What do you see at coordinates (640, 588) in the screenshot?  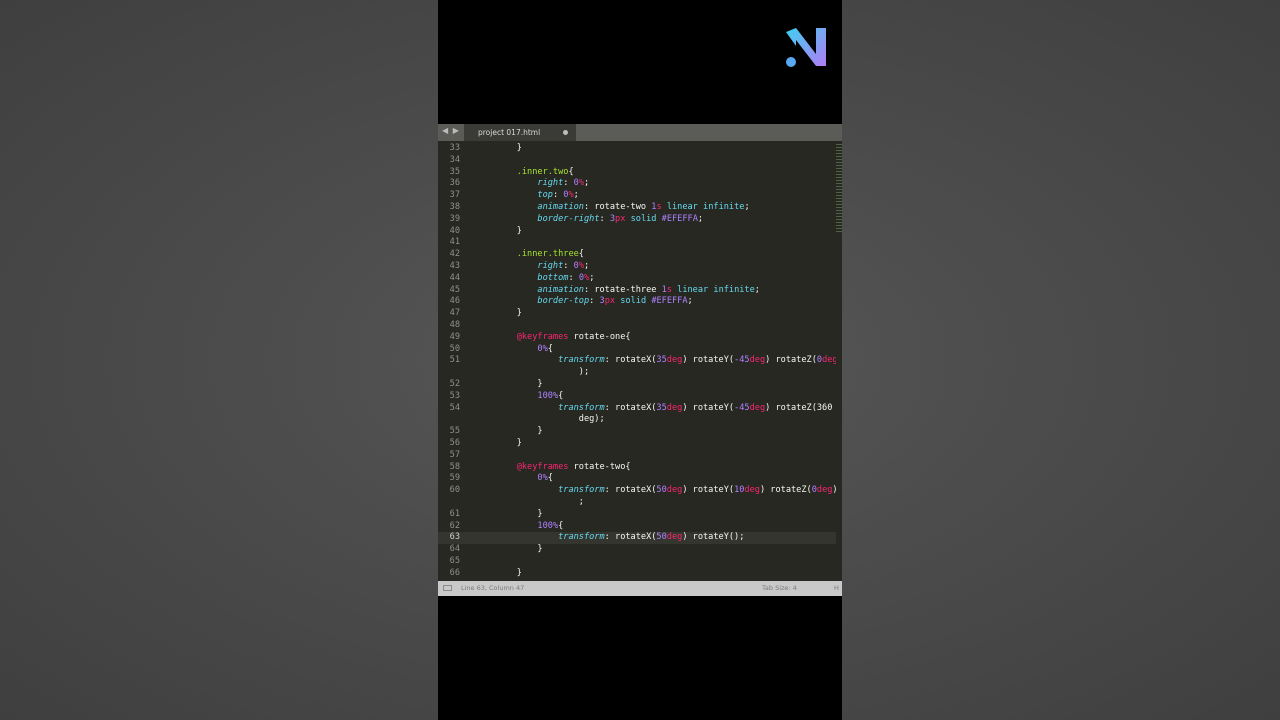 I see `status-bar: Line 63, Column 47 Tab Size: 4 H` at bounding box center [640, 588].